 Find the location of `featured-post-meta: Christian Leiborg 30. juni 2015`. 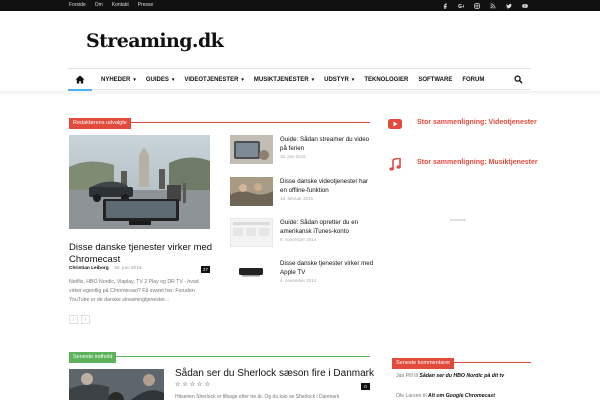

featured-post-meta: Christian Leiborg 30. juni 2015 is located at coordinates (105, 268).